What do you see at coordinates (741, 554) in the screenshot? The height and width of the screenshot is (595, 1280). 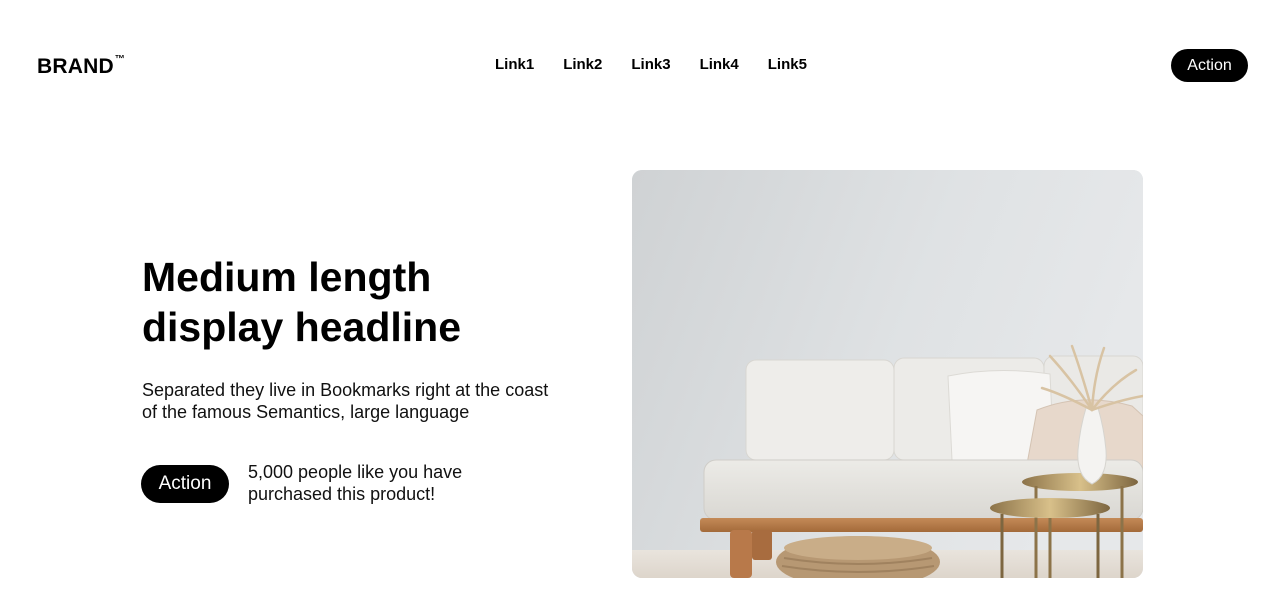 I see `sofa-leg-left` at bounding box center [741, 554].